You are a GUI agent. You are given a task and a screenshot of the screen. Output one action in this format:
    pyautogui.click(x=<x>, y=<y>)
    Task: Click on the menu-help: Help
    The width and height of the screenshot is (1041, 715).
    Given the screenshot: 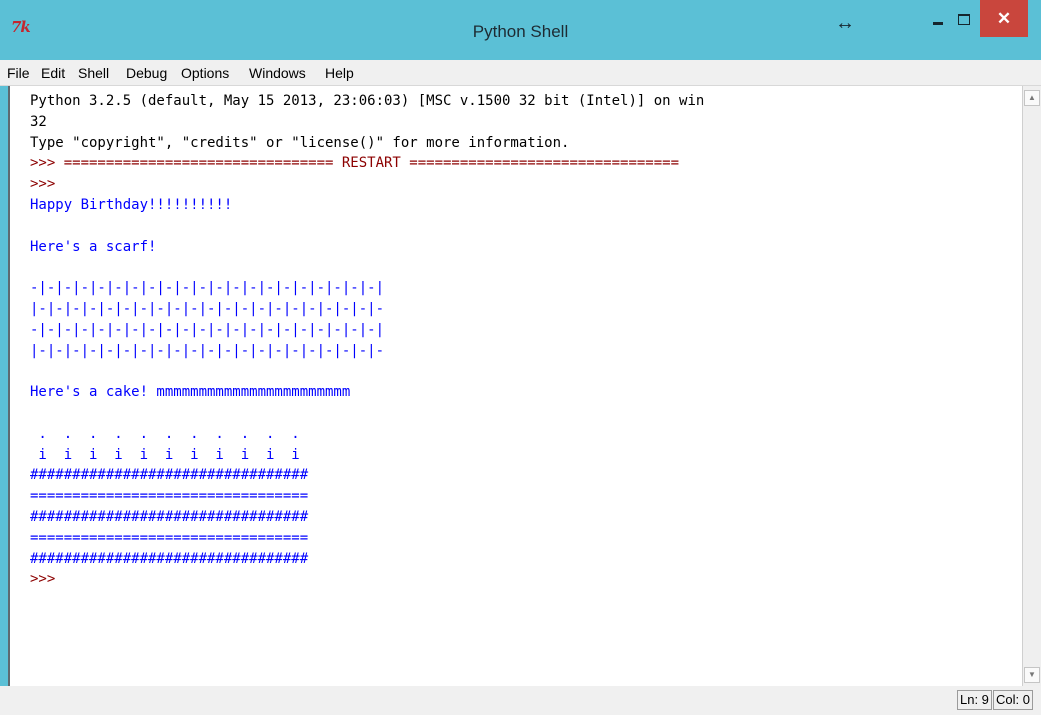 What is the action you would take?
    pyautogui.click(x=339, y=73)
    